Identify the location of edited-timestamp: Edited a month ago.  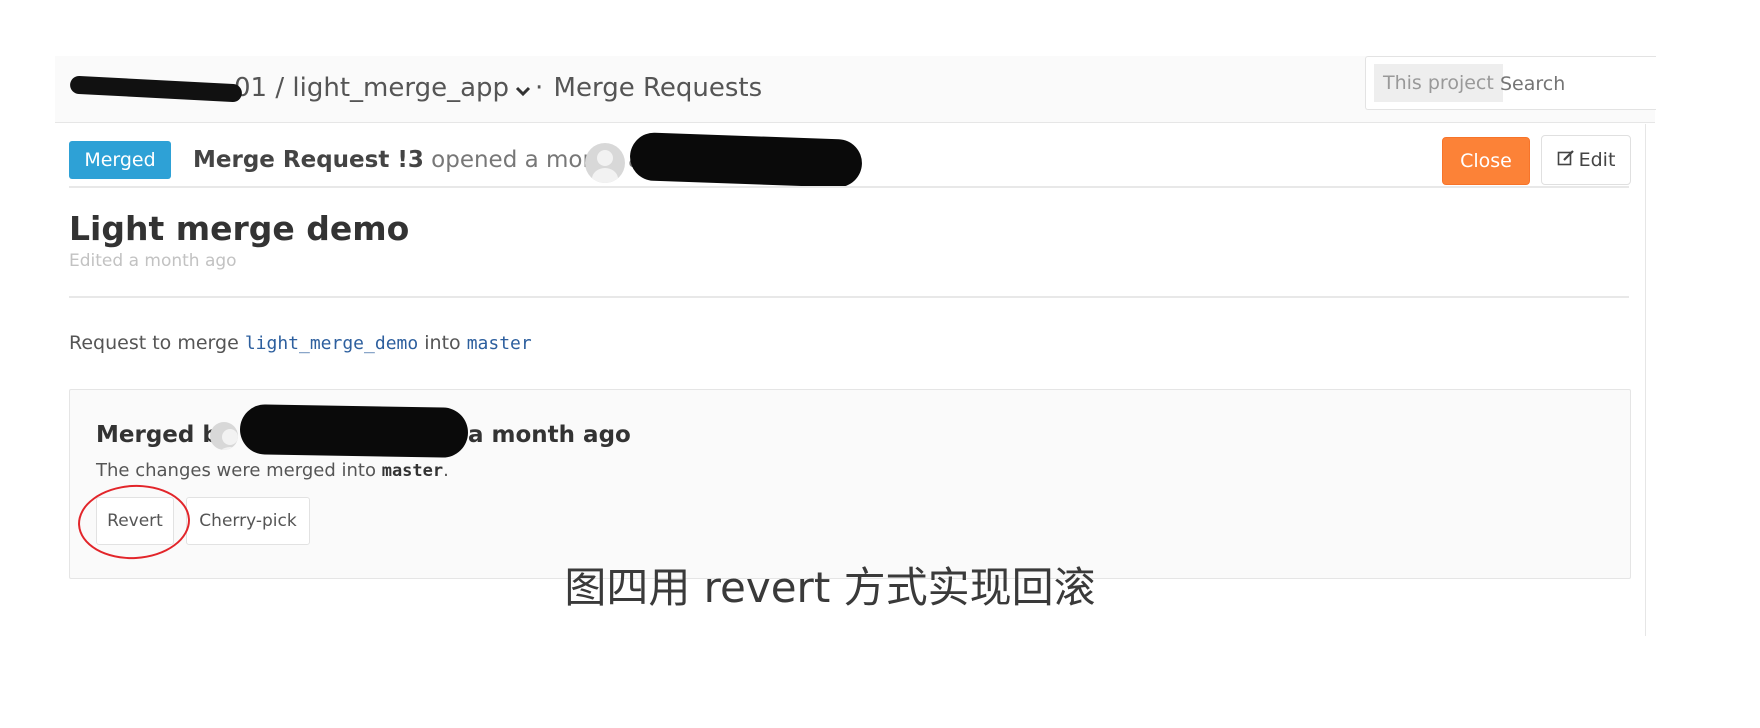
(153, 261).